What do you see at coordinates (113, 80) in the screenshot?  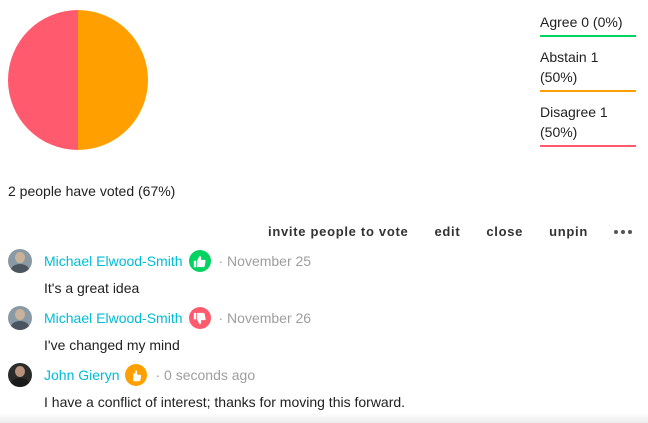 I see `pie-slice-abstain` at bounding box center [113, 80].